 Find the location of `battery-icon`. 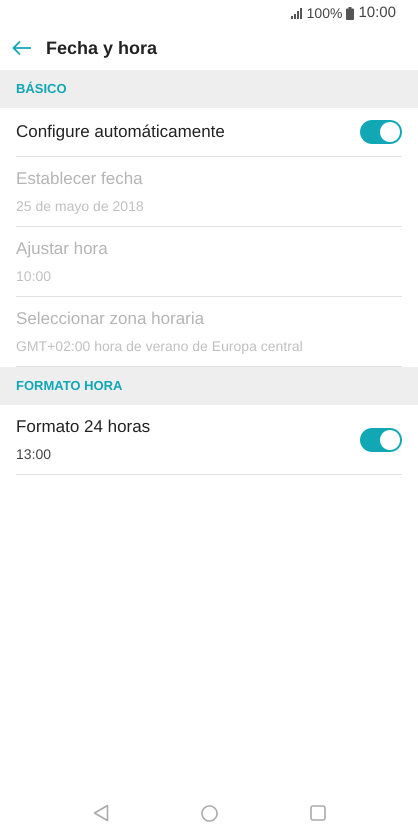

battery-icon is located at coordinates (350, 13).